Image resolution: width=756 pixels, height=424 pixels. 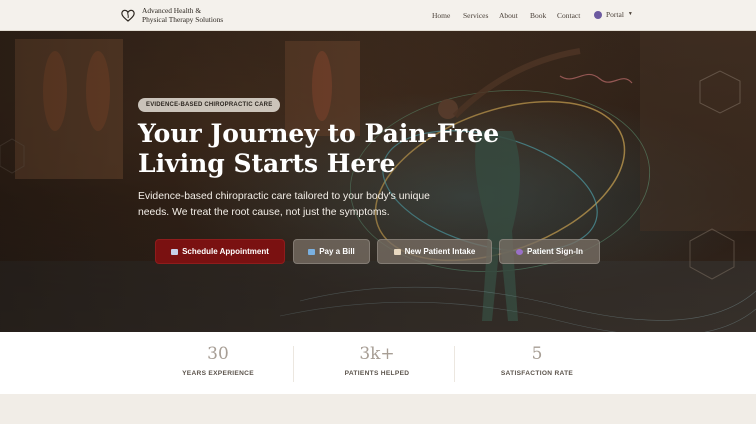 I want to click on heart-spine-logo-icon, so click(x=128, y=15).